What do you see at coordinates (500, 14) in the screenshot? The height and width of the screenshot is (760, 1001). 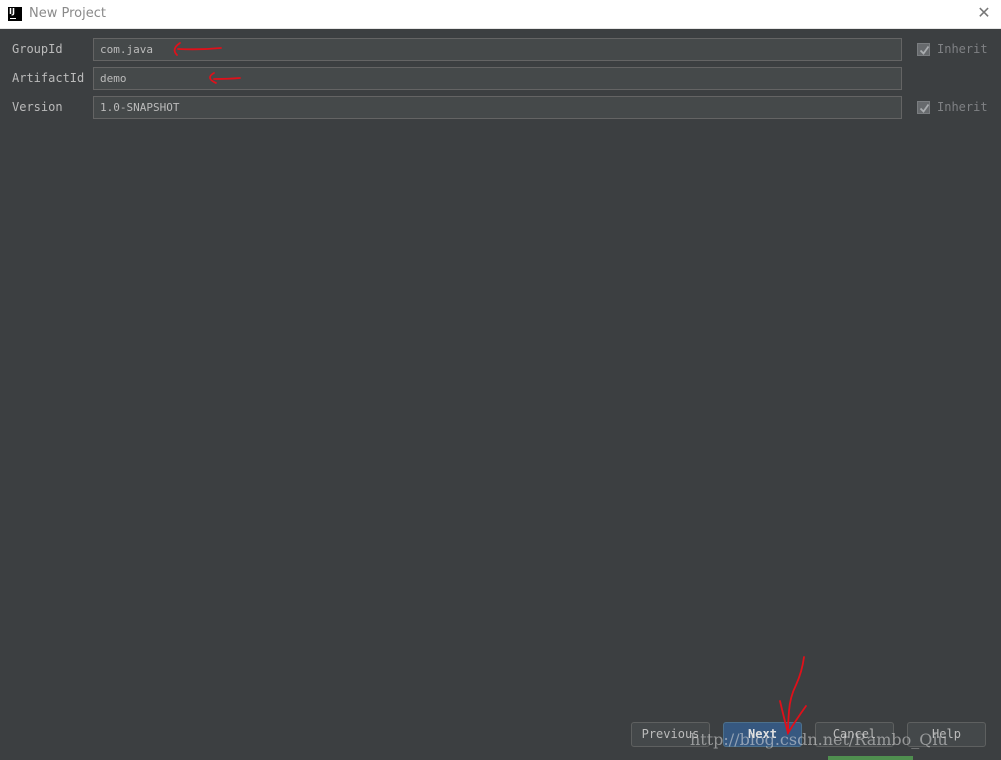 I see `title-bar: IJ New Project ✕` at bounding box center [500, 14].